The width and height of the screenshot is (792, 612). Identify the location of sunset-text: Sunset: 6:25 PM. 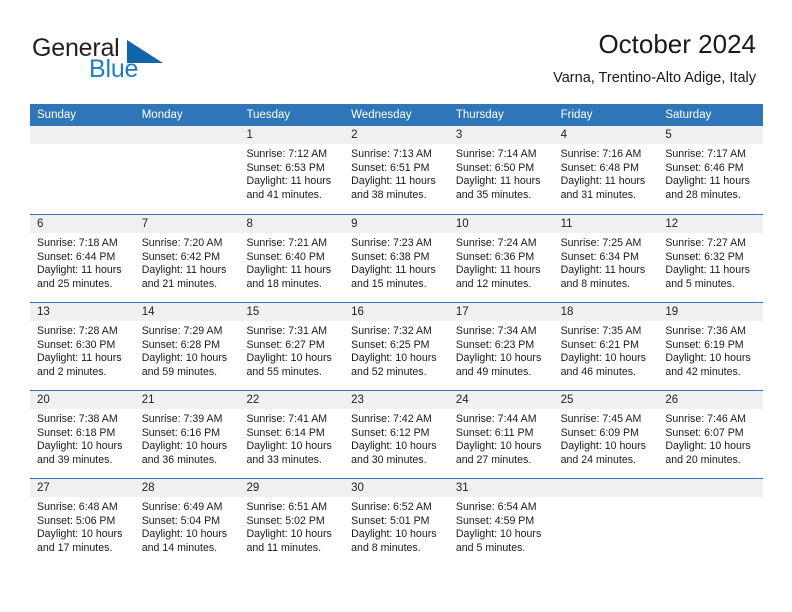
(390, 344).